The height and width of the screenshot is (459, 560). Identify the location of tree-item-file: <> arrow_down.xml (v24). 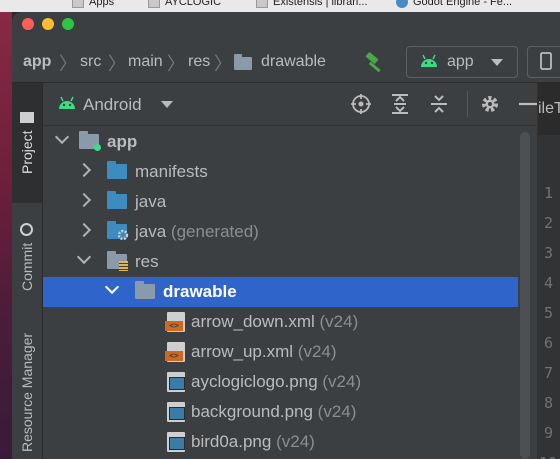
(280, 322).